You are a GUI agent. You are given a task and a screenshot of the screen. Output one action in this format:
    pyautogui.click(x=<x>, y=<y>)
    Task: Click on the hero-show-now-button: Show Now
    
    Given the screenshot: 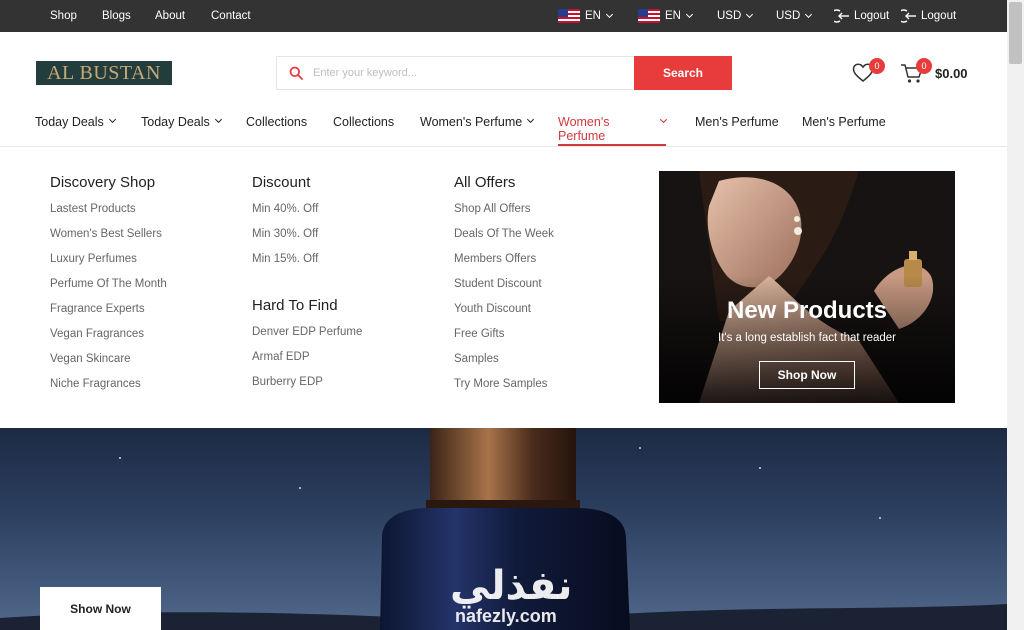 What is the action you would take?
    pyautogui.click(x=100, y=608)
    